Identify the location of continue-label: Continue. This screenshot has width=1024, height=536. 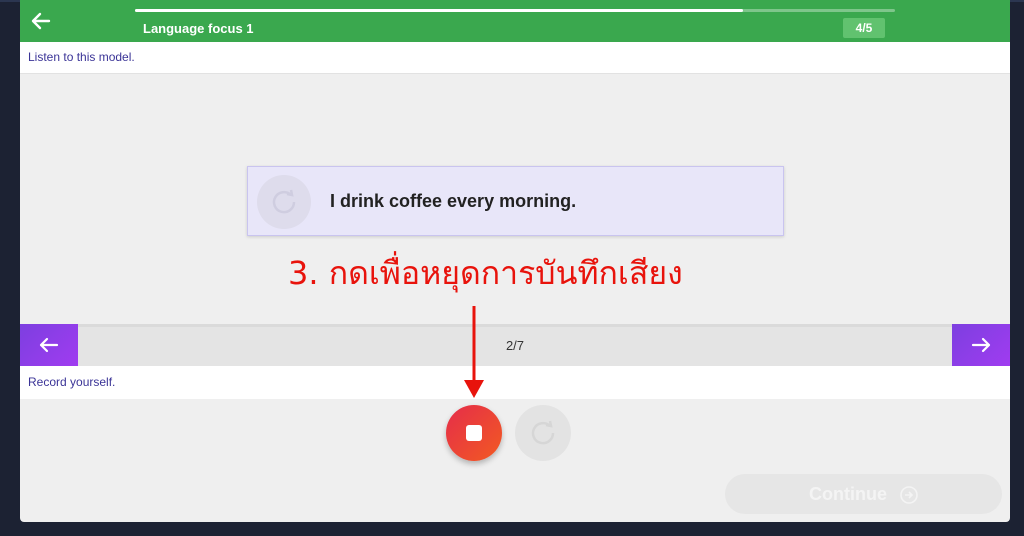
(847, 494).